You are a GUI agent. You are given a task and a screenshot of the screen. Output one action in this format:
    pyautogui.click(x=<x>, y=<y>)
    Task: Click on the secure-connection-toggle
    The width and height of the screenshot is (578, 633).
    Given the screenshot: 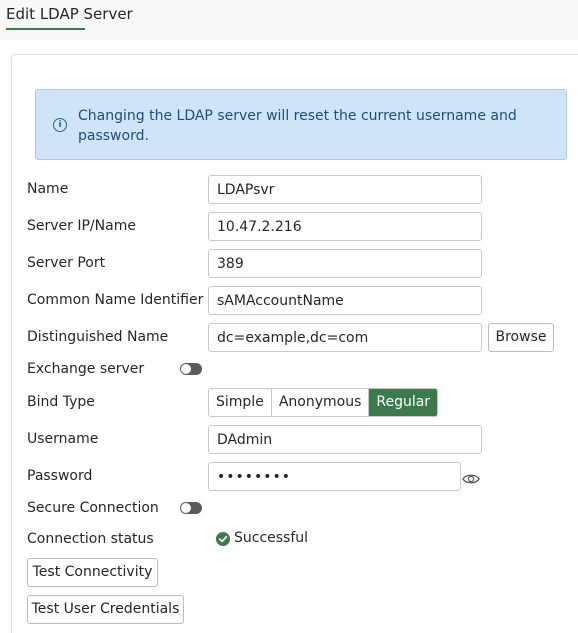 What is the action you would take?
    pyautogui.click(x=191, y=508)
    